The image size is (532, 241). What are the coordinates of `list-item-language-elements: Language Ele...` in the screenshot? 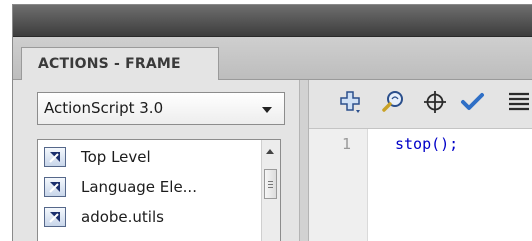 It's located at (145, 188).